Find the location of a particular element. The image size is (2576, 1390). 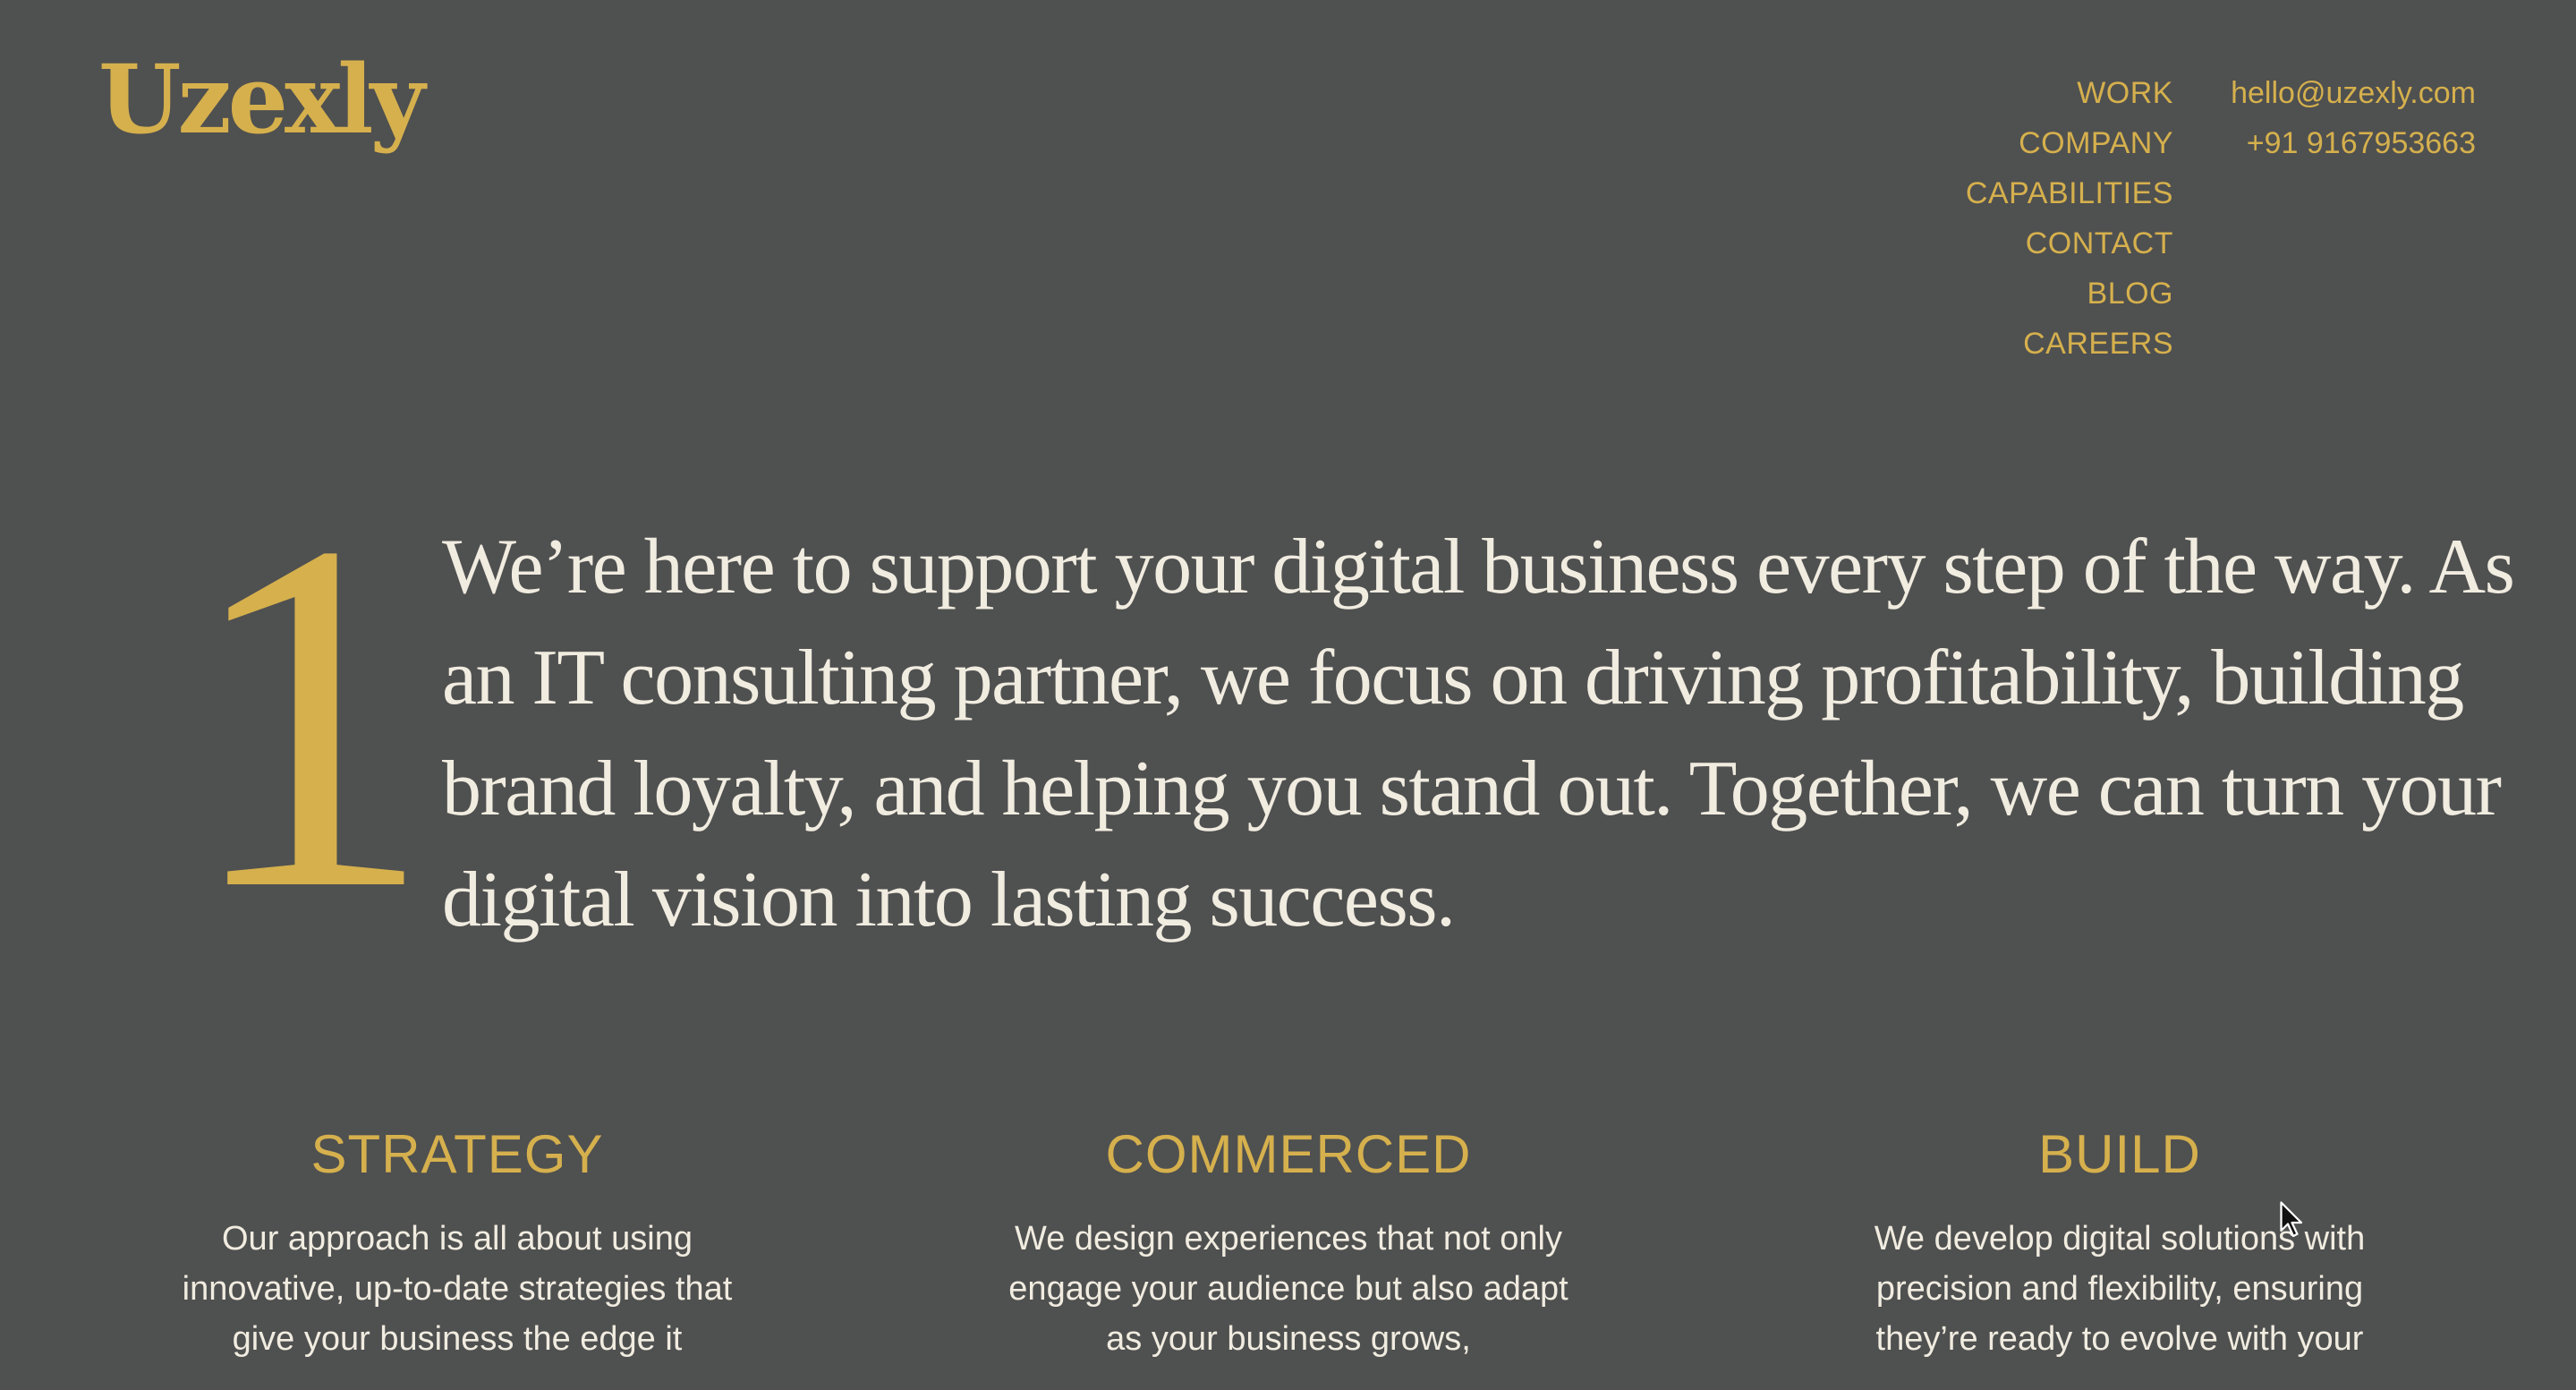

service-title: BUILD is located at coordinates (2119, 1154).